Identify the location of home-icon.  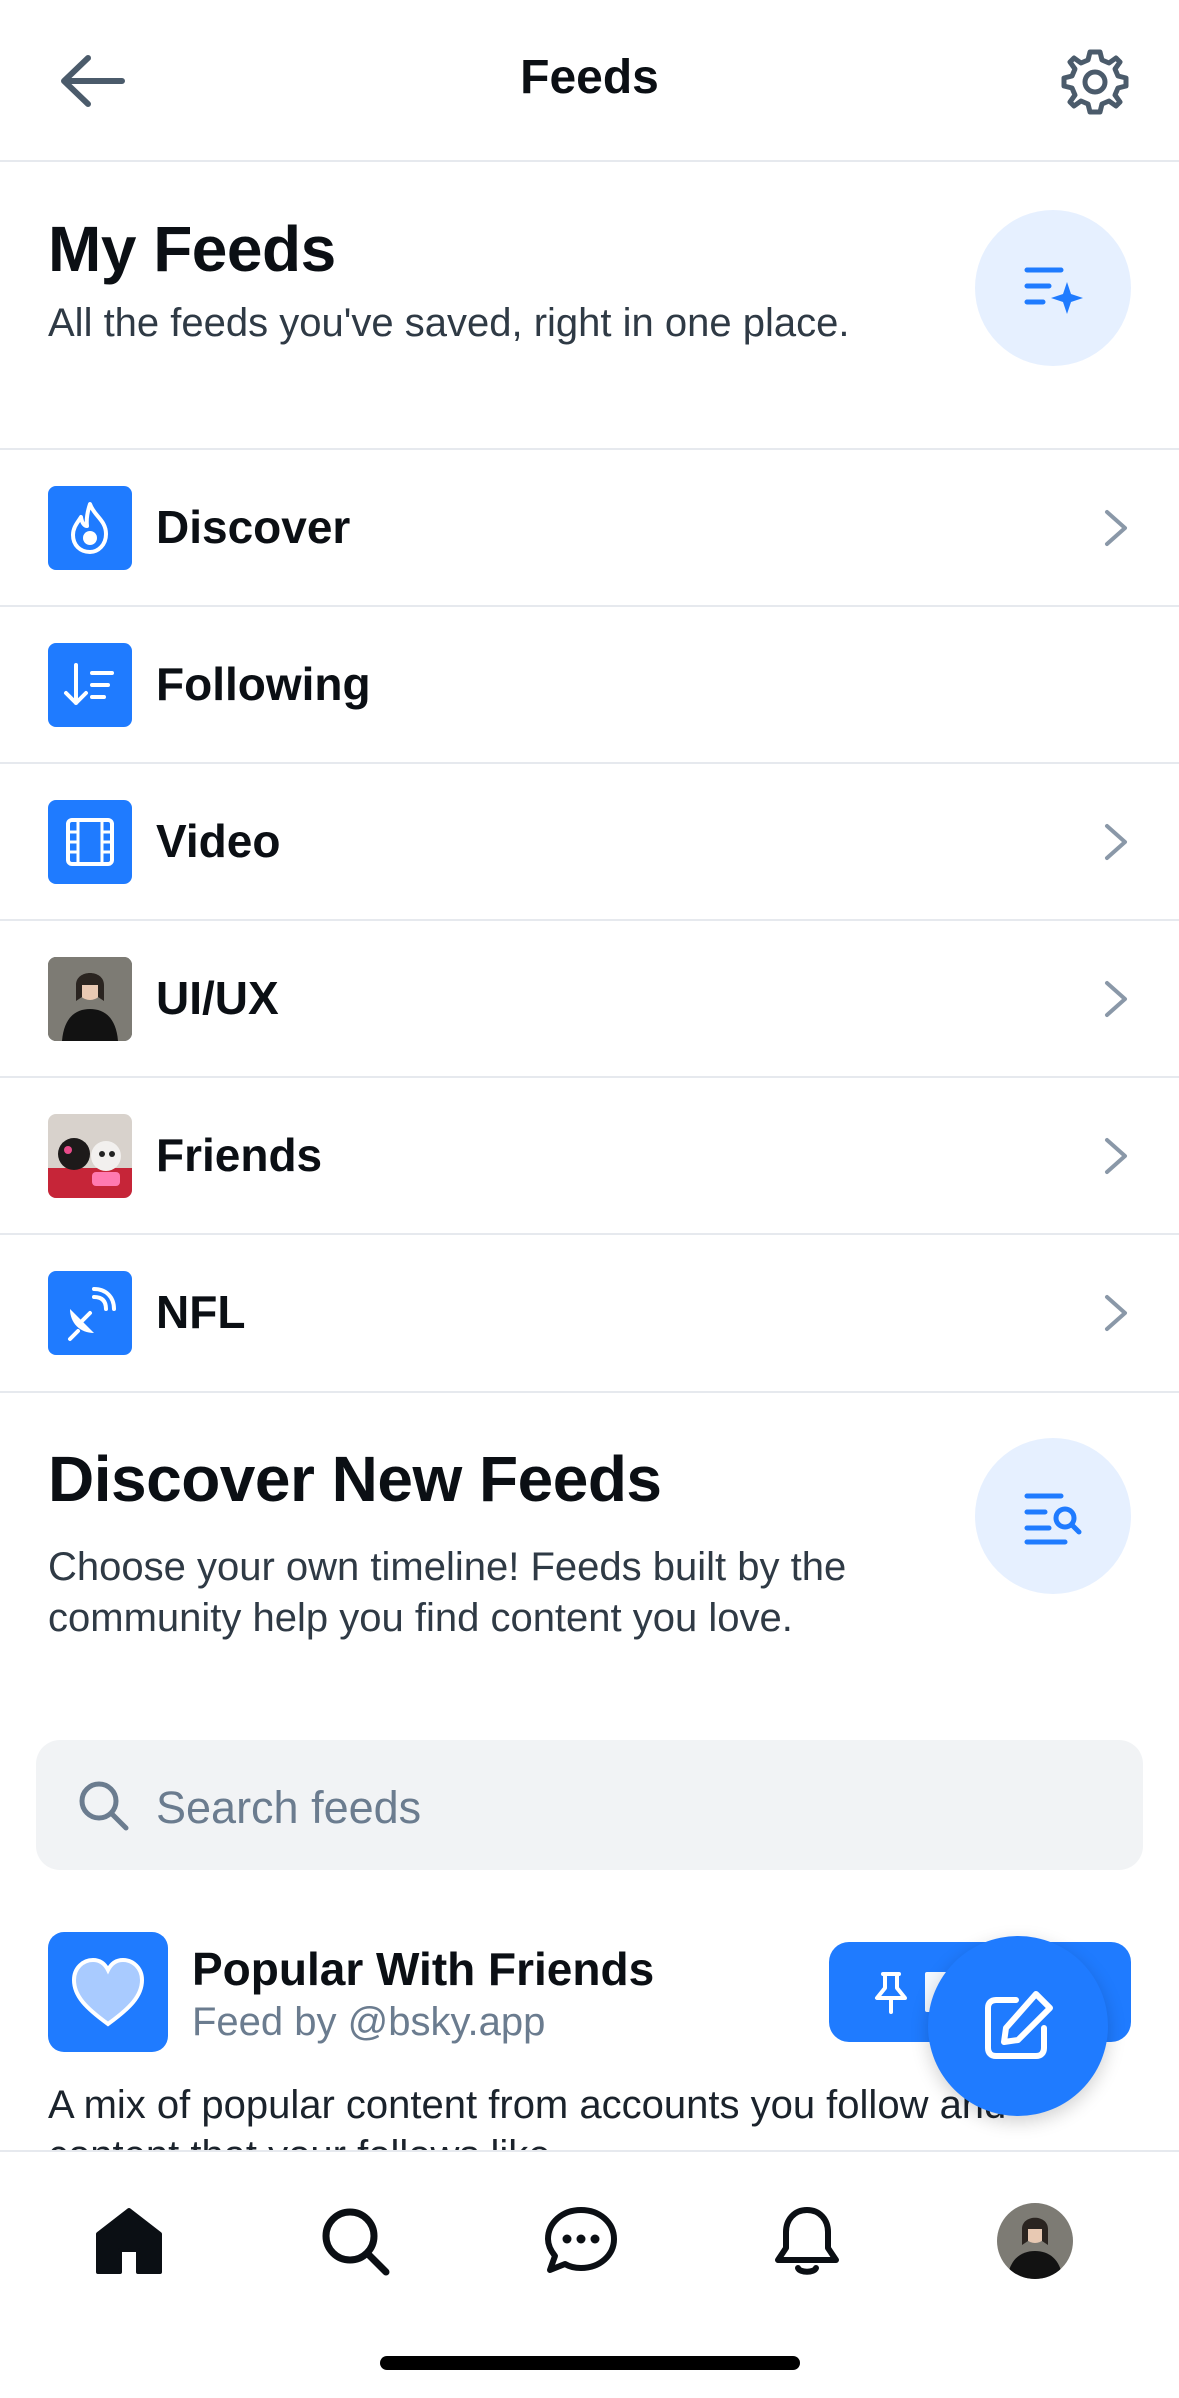
(129, 2241).